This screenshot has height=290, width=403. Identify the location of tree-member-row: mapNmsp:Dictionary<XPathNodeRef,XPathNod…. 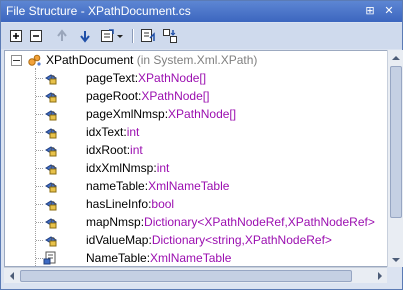
(196, 222).